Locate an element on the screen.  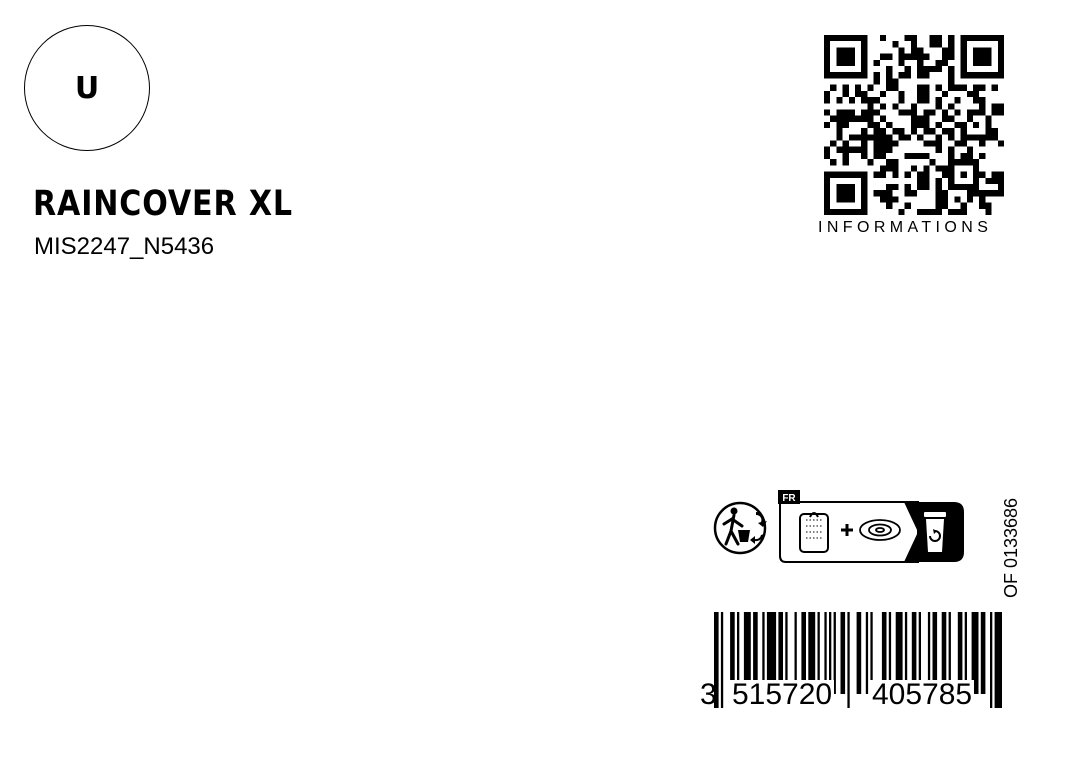
qr-code is located at coordinates (914, 125).